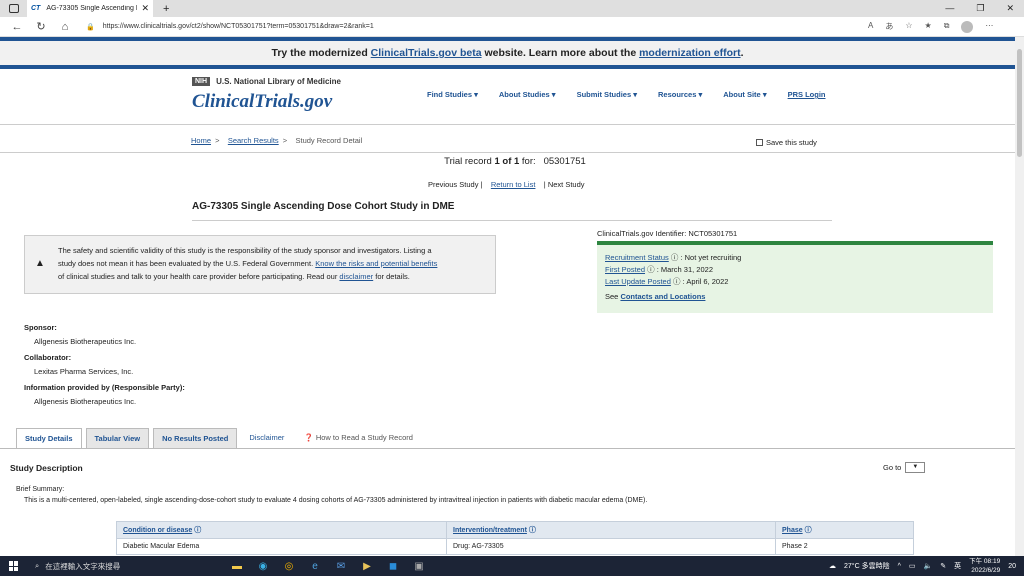  Describe the element at coordinates (957, 566) in the screenshot. I see `ime-indicator: 英` at that location.